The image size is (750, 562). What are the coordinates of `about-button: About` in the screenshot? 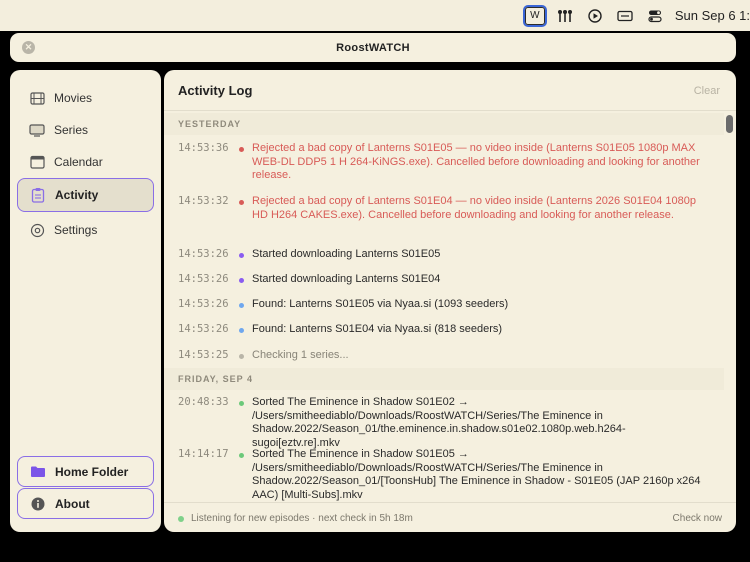 It's located at (85, 503).